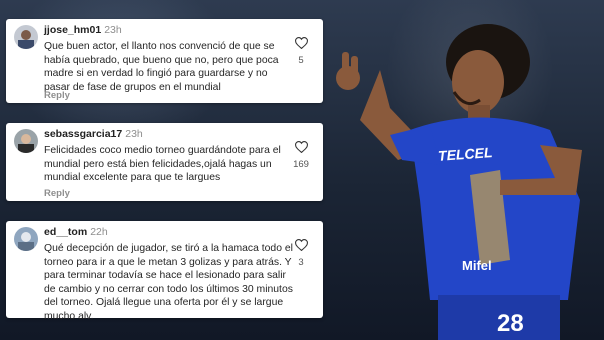  What do you see at coordinates (65, 232) in the screenshot?
I see `comment-username-text: ed__tom` at bounding box center [65, 232].